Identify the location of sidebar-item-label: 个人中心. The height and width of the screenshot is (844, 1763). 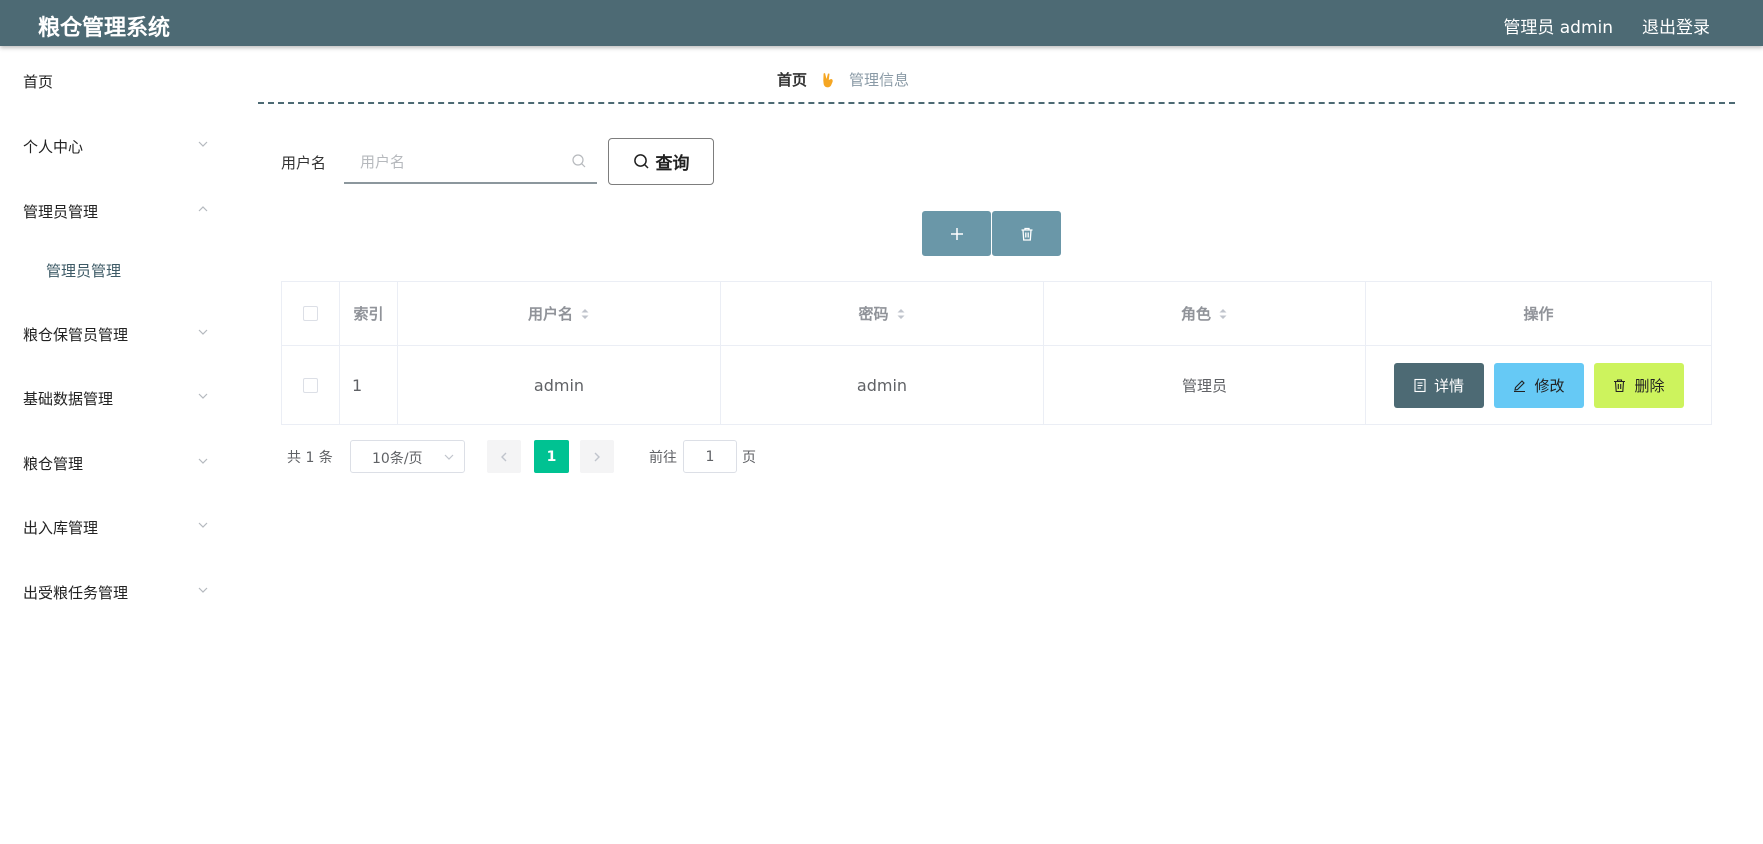
(53, 147).